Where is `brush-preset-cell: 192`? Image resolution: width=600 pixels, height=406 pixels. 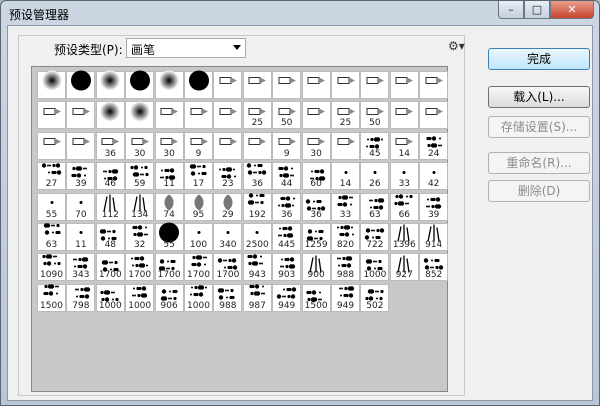
brush-preset-cell: 192 is located at coordinates (257, 206).